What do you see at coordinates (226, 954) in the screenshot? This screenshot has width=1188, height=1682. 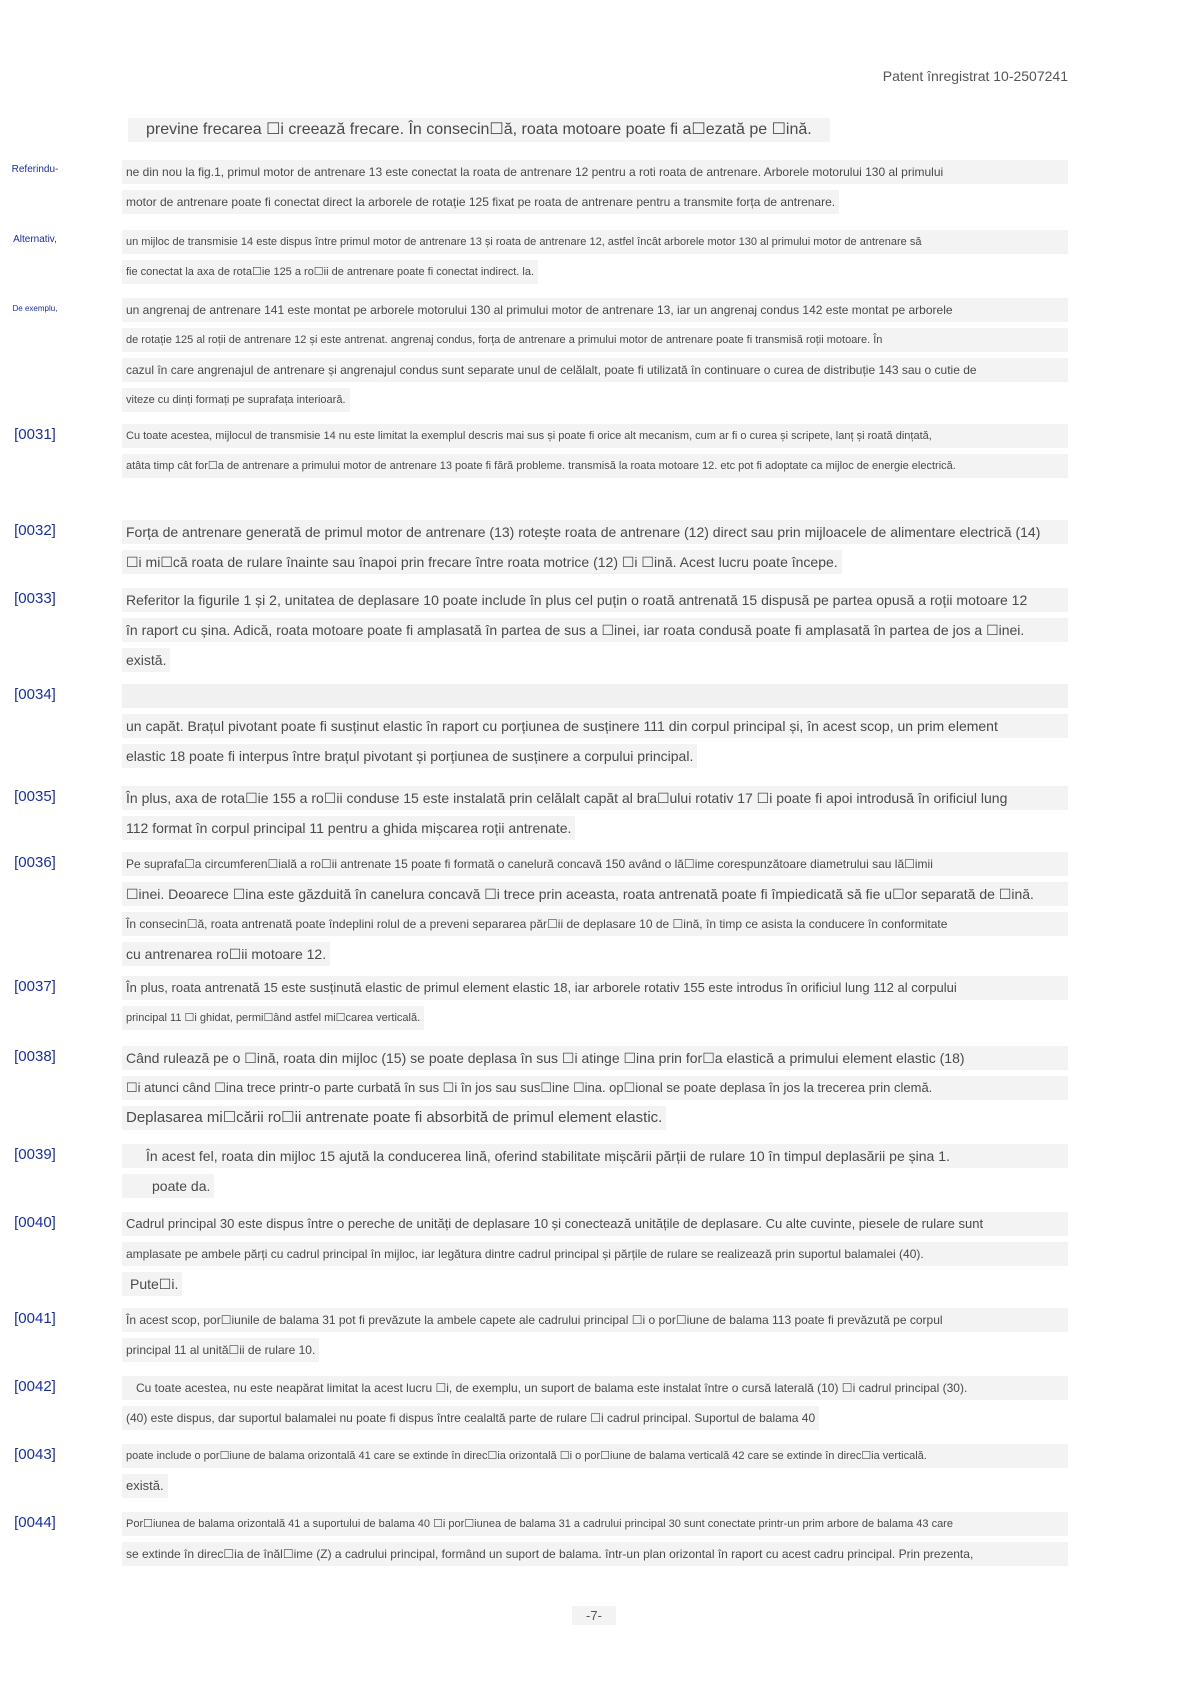 I see `paragraph-line: cu antrenarea ro☐ii motoare 12.` at bounding box center [226, 954].